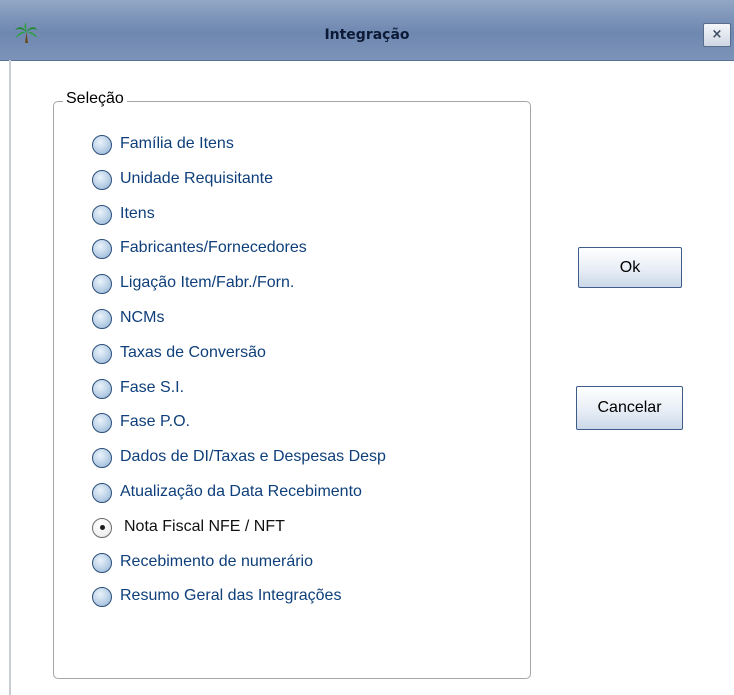 Image resolution: width=734 pixels, height=695 pixels. I want to click on radio-label: Unidade Requisitante, so click(196, 178).